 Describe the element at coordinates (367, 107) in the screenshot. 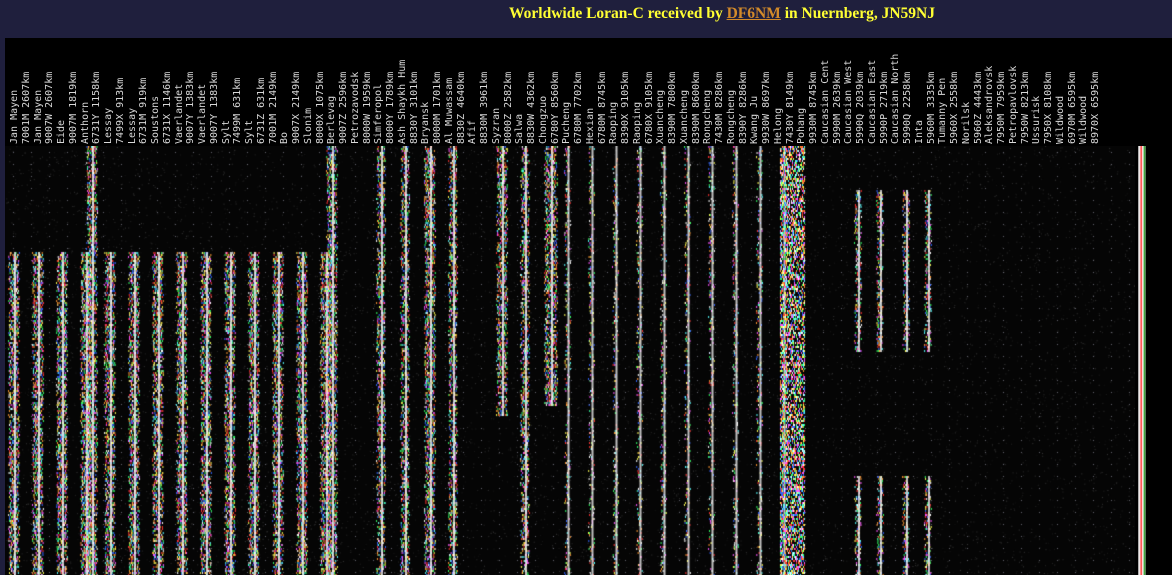

I see `station-label: 8000W 1959km` at that location.